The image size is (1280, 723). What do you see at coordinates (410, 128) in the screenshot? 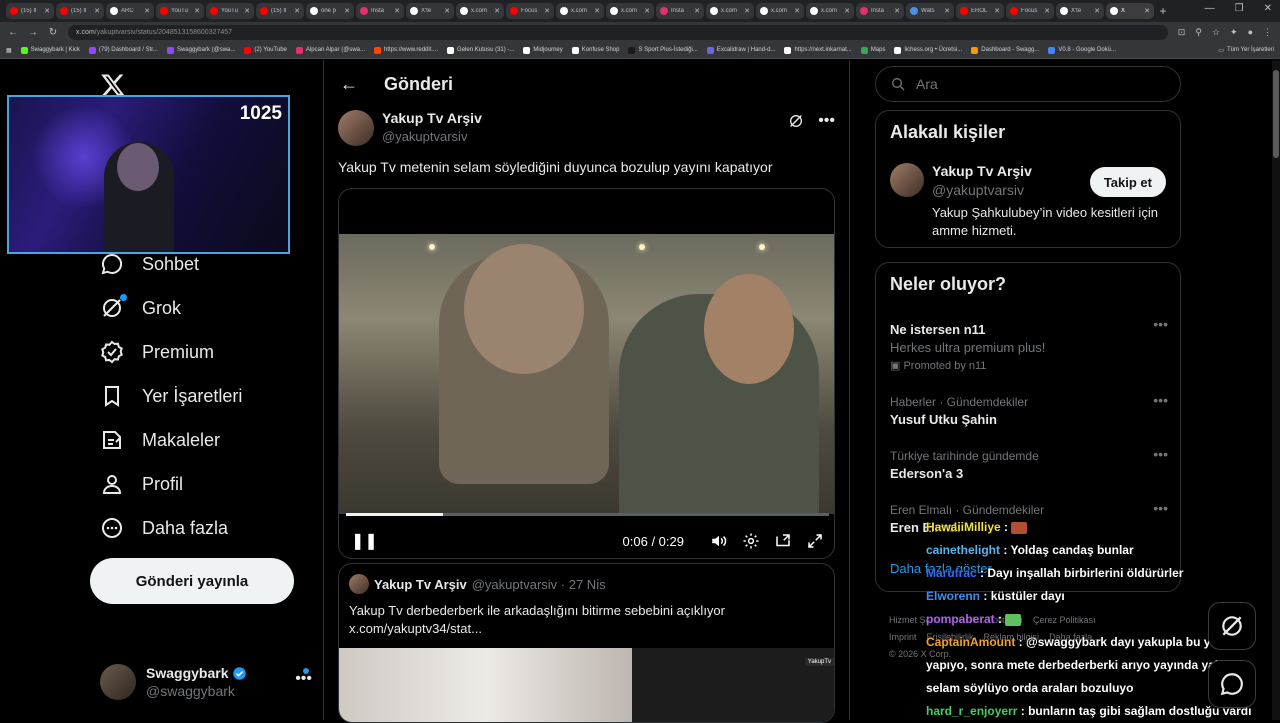
I see `tweet-author: Yakup Tv Arşiv @yakuptvarsiv` at bounding box center [410, 128].